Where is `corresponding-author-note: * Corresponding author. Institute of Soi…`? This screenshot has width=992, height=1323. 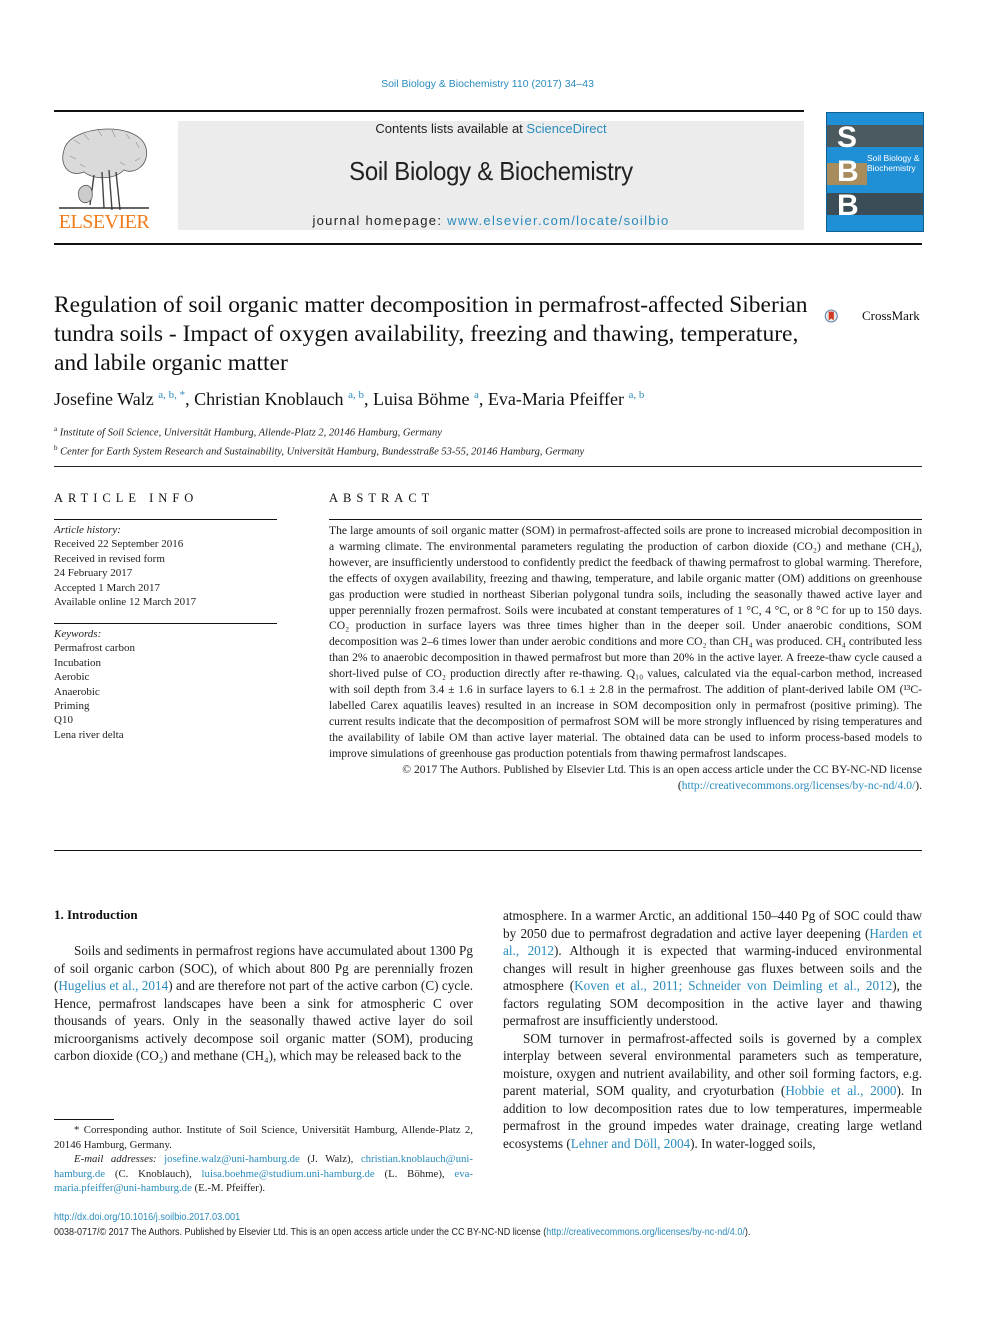
corresponding-author-note: * Corresponding author. Institute of Soi… is located at coordinates (263, 1137).